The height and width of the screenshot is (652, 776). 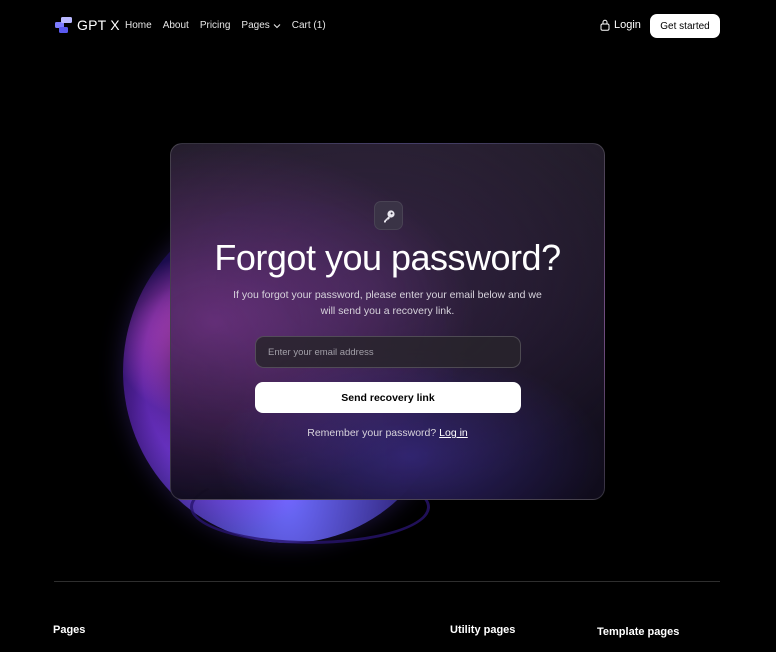 What do you see at coordinates (685, 26) in the screenshot?
I see `get-started-button: Get started` at bounding box center [685, 26].